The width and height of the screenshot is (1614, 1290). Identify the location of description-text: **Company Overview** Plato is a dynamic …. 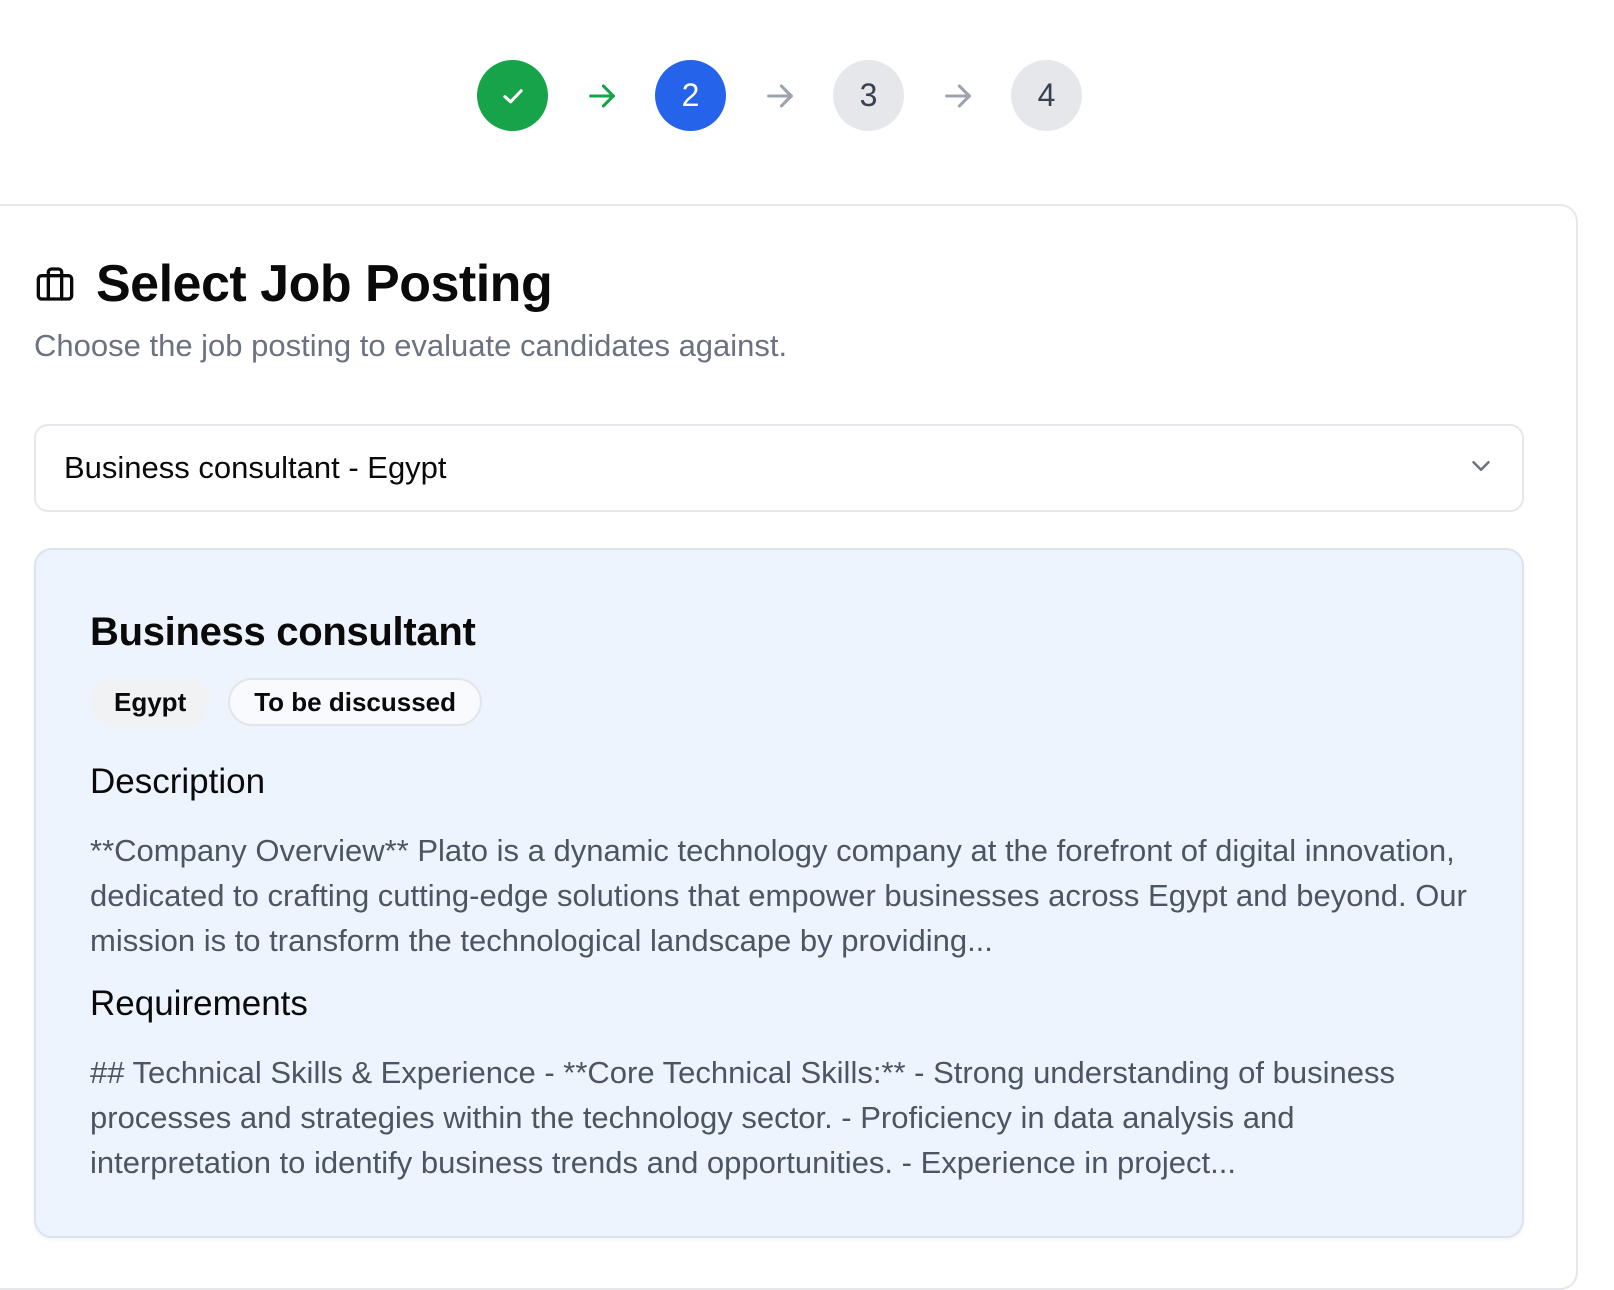
(778, 895).